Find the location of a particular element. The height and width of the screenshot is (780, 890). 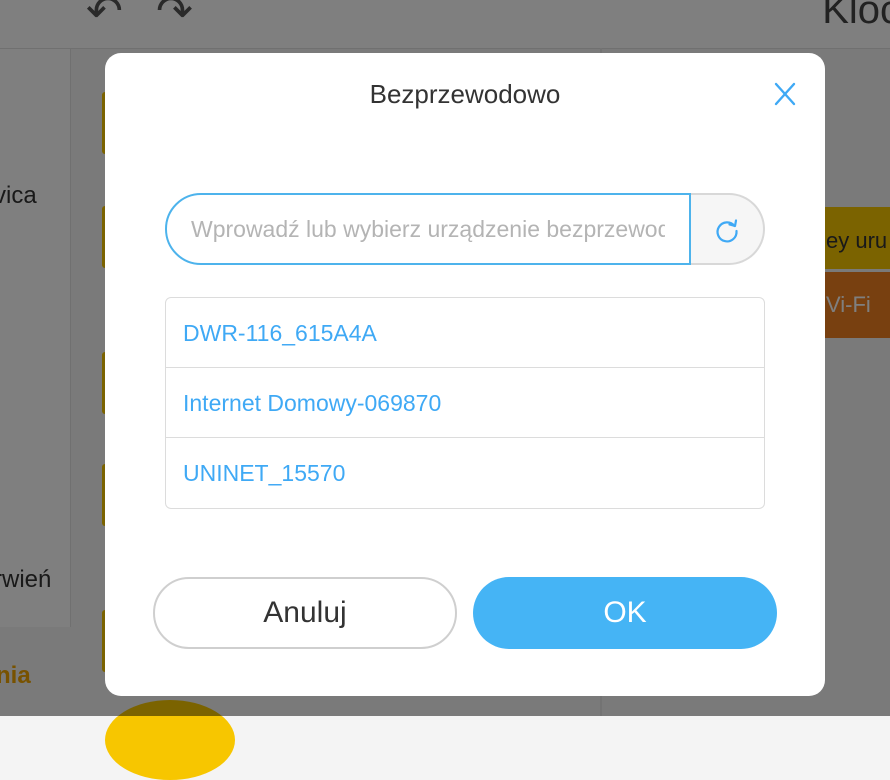

network-item: Internet Domowy-069870 is located at coordinates (465, 403).